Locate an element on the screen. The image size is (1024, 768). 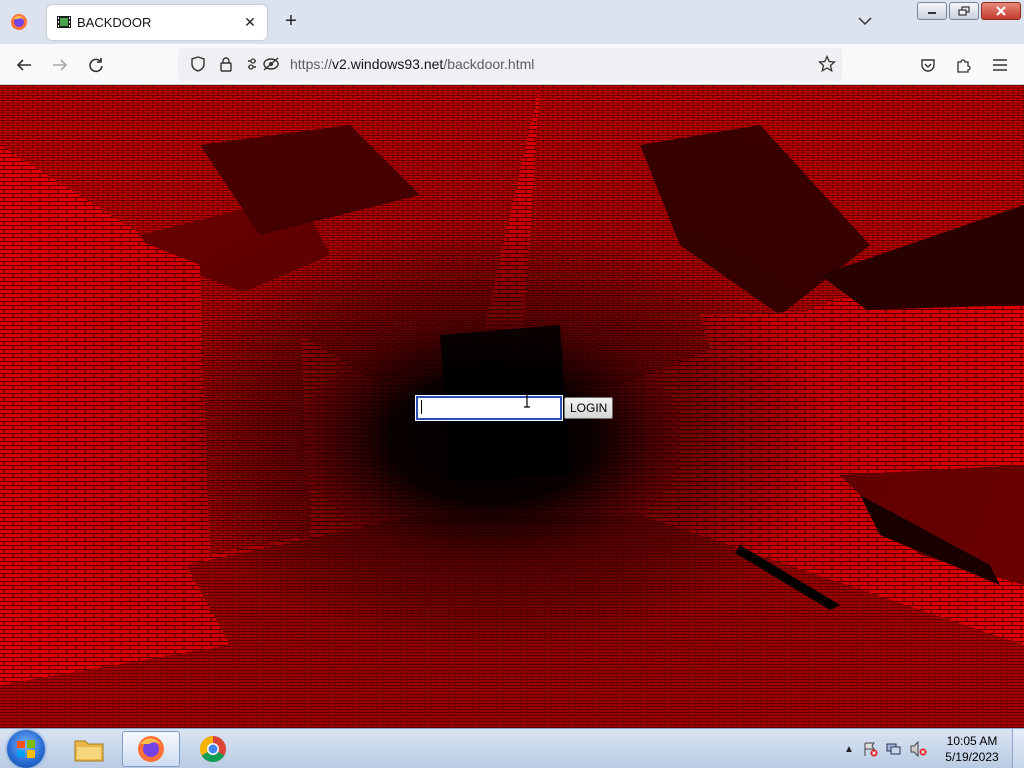
action-center-flag-icon is located at coordinates (870, 749).